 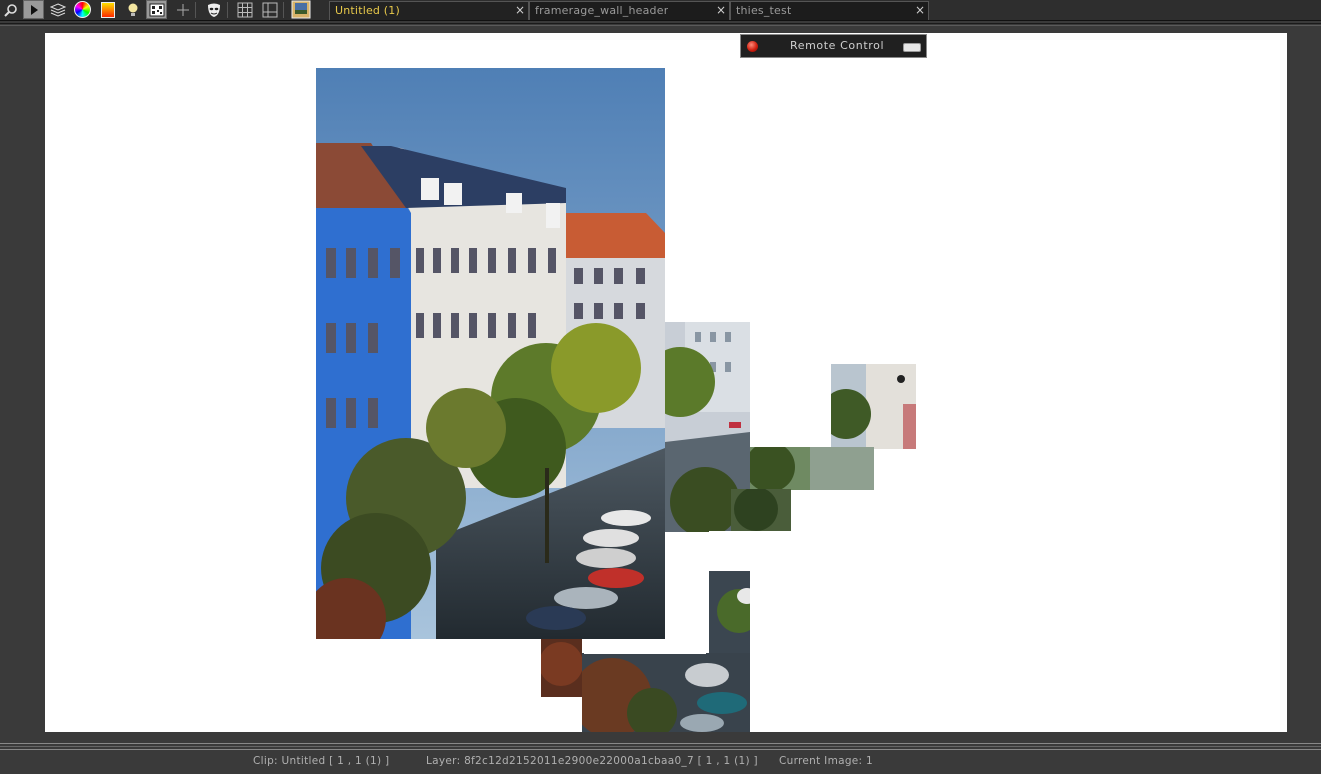 What do you see at coordinates (602, 10) in the screenshot?
I see `tab-label: framerage_wall_header` at bounding box center [602, 10].